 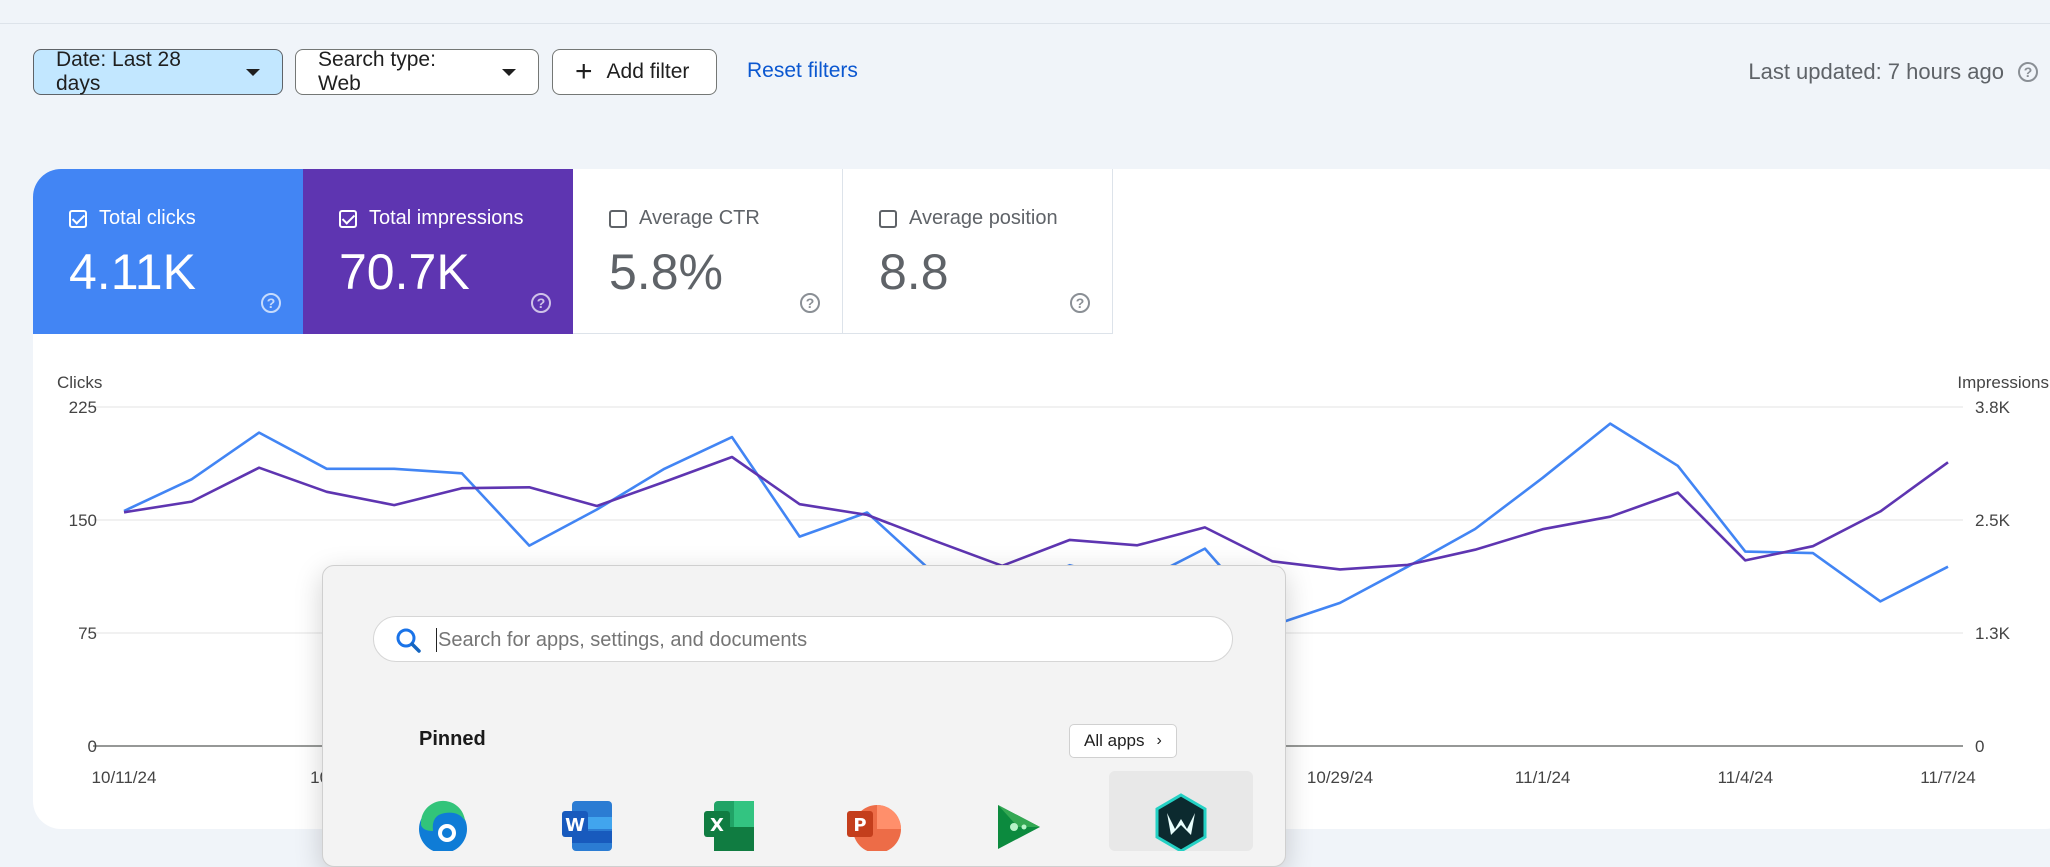 What do you see at coordinates (2003, 382) in the screenshot?
I see `y-right-axis-label: Impressions` at bounding box center [2003, 382].